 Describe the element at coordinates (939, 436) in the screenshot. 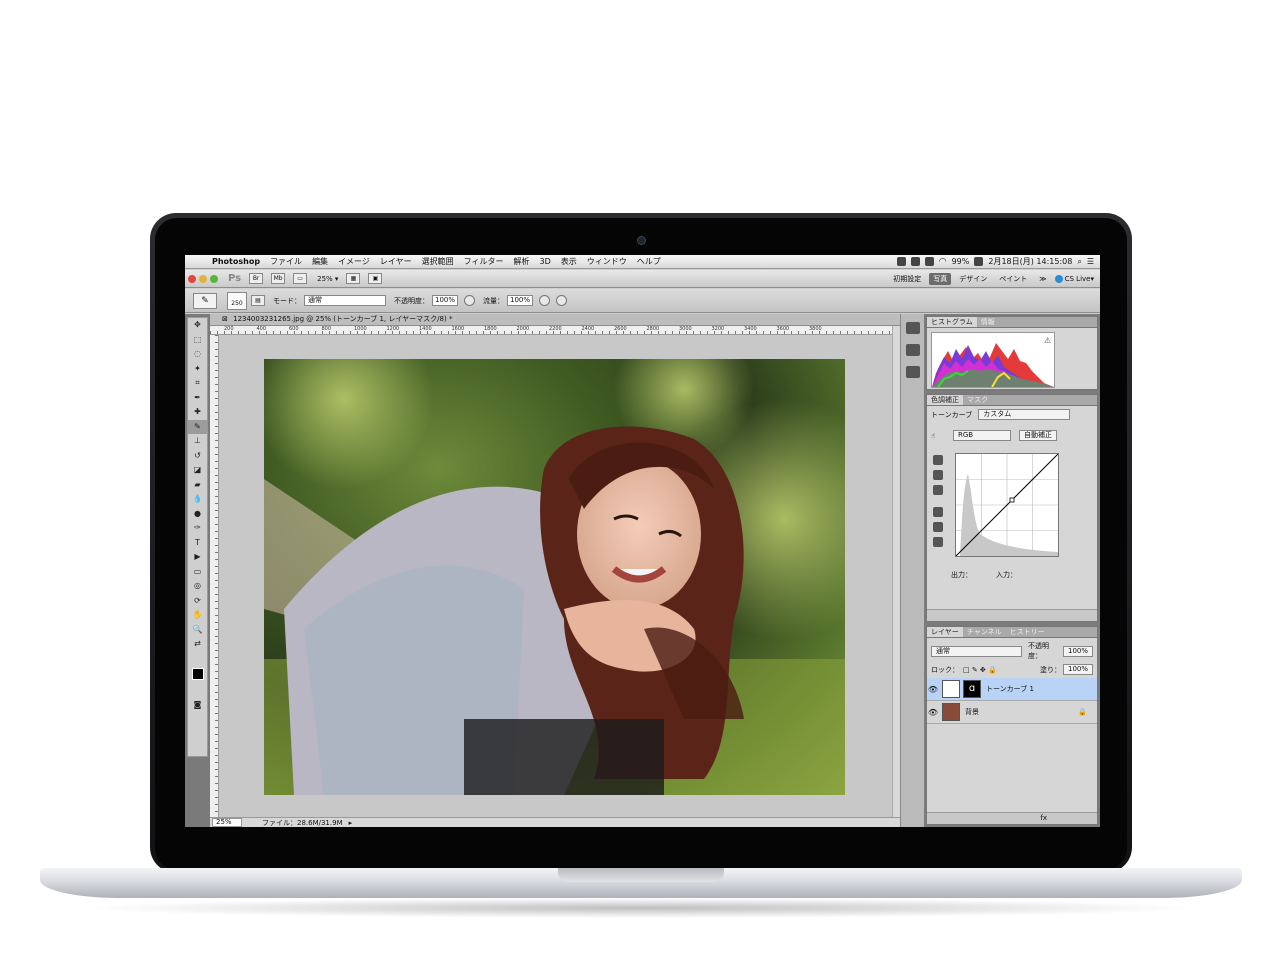

I see `targeted-adjust-icon: ☝` at that location.